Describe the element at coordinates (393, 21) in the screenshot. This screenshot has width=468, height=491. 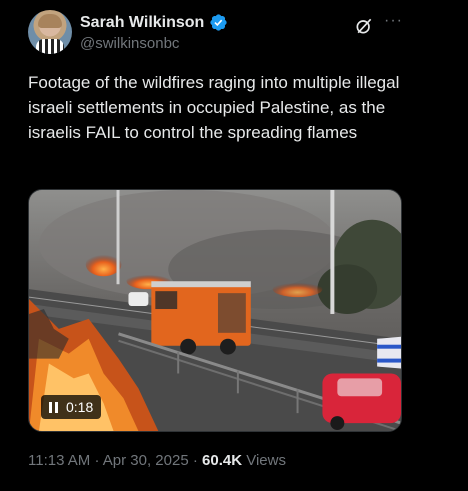
I see `more-icon: ···` at that location.